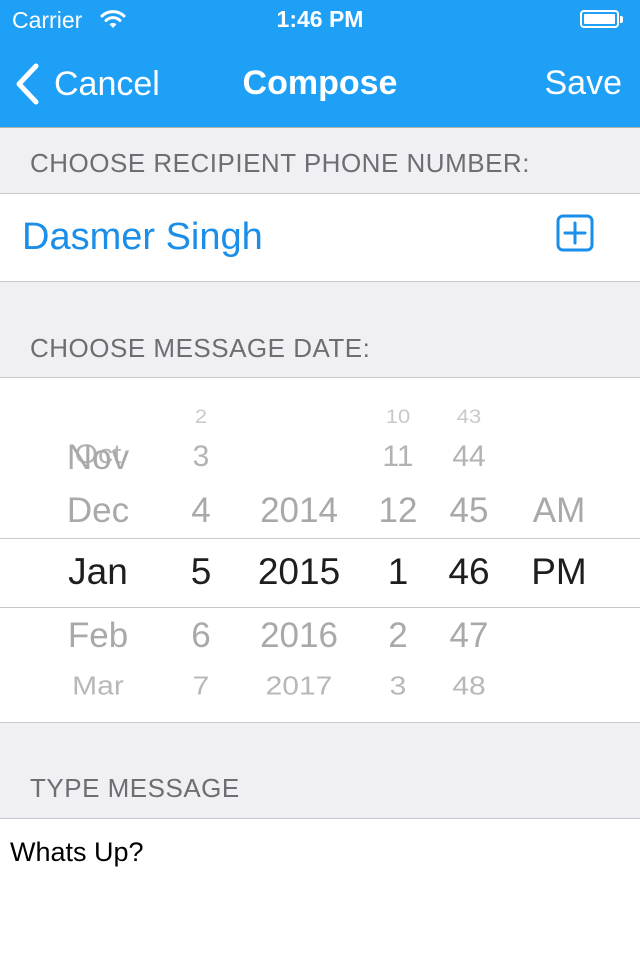  Describe the element at coordinates (398, 511) in the screenshot. I see `hour-option: 12` at that location.